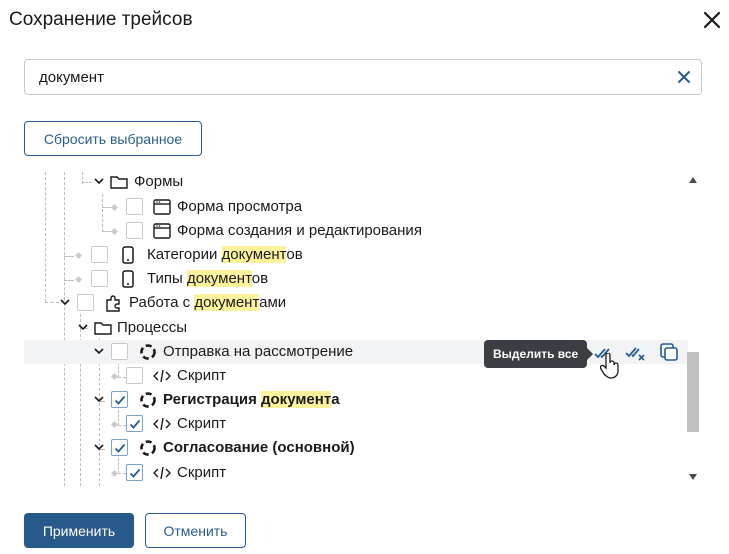 The image size is (729, 554). Describe the element at coordinates (539, 354) in the screenshot. I see `select-all-tooltip: Выделить все` at that location.